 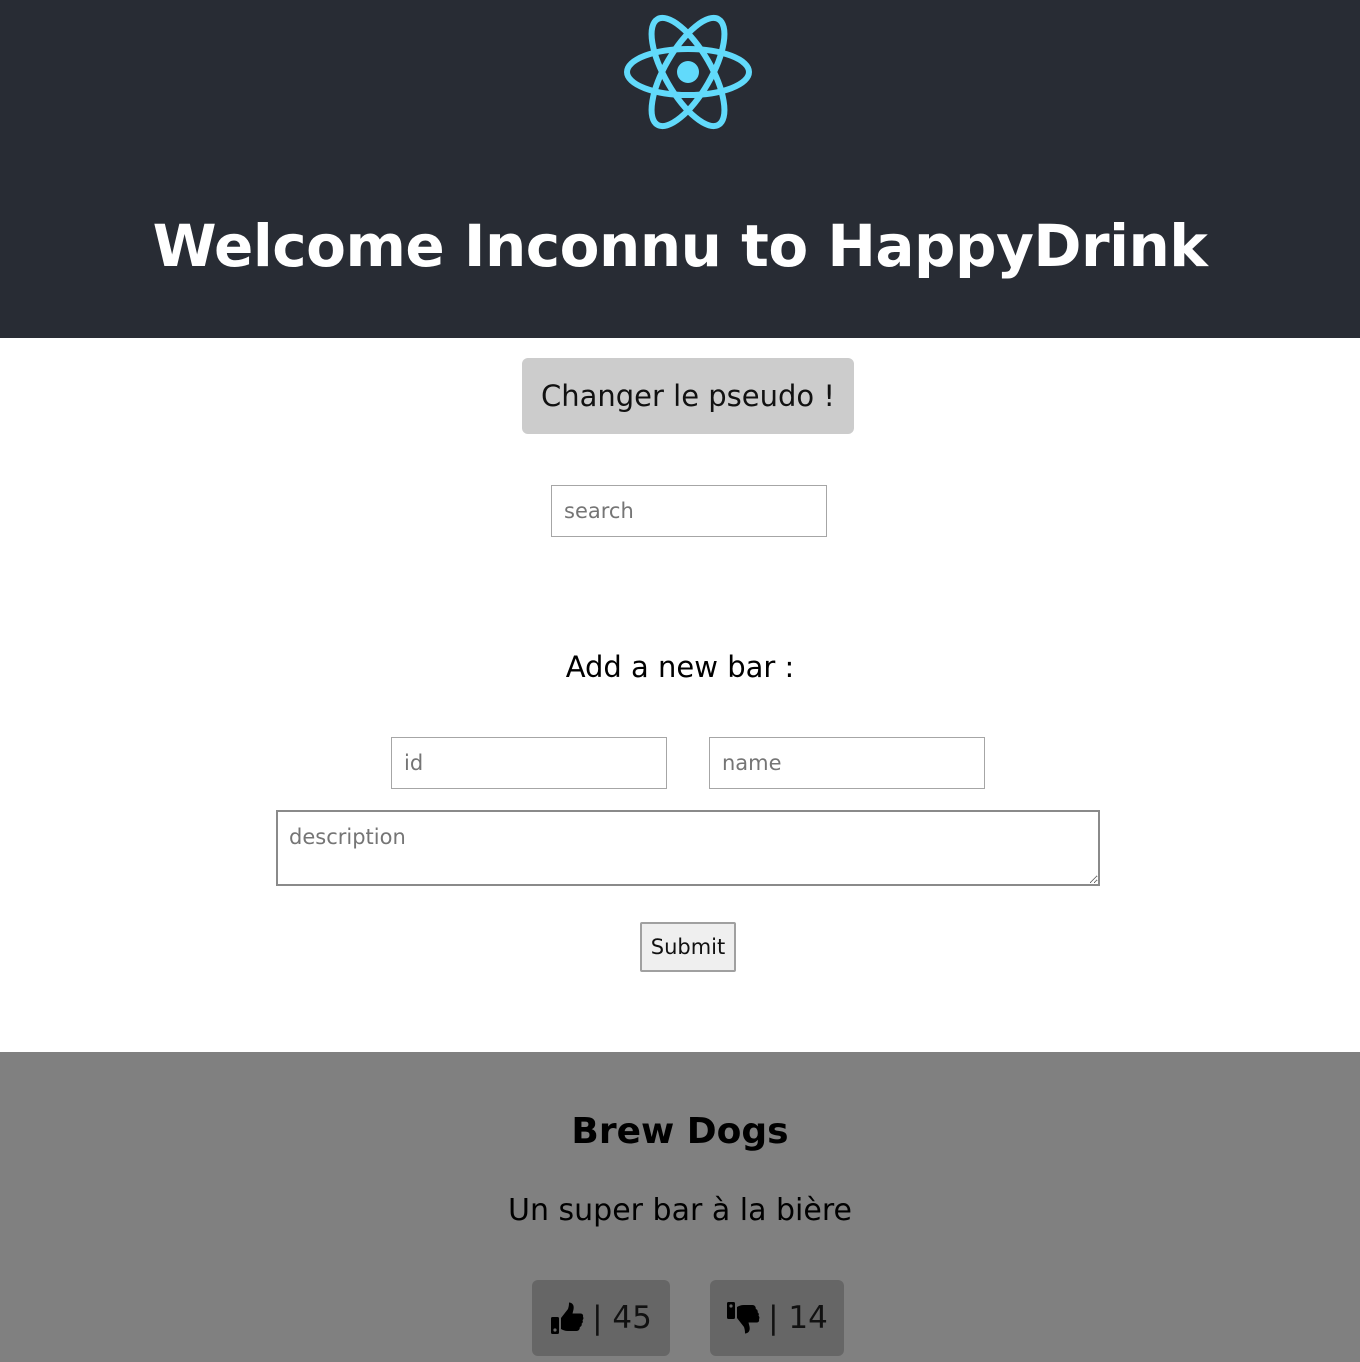 I want to click on id-field, so click(x=529, y=763).